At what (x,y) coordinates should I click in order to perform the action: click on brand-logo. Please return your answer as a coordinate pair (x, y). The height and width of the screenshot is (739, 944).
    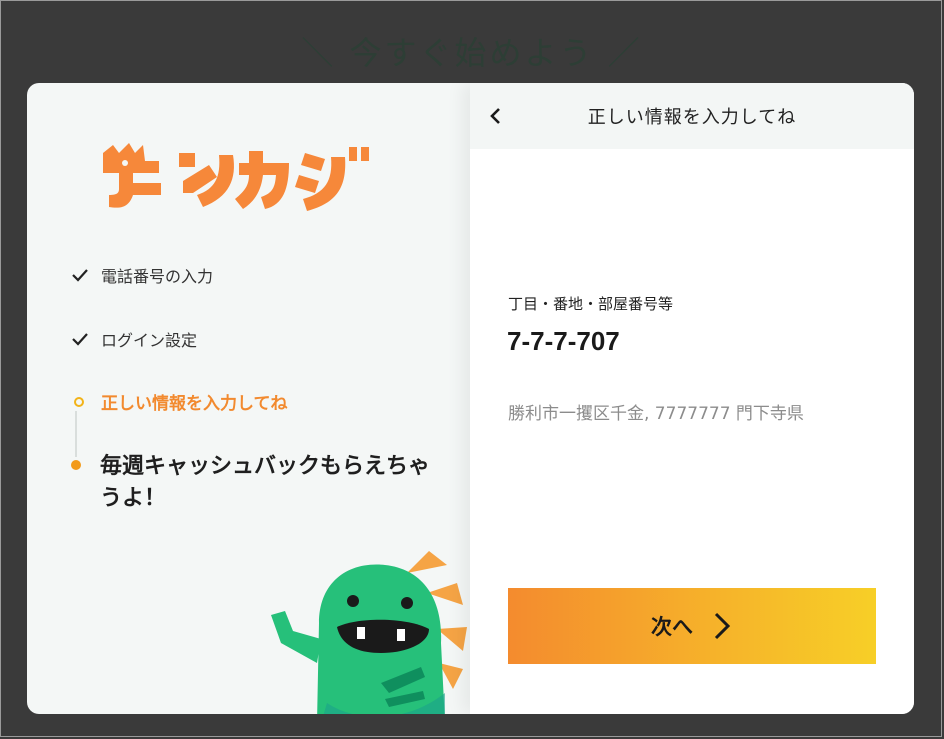
    Looking at the image, I should click on (236, 177).